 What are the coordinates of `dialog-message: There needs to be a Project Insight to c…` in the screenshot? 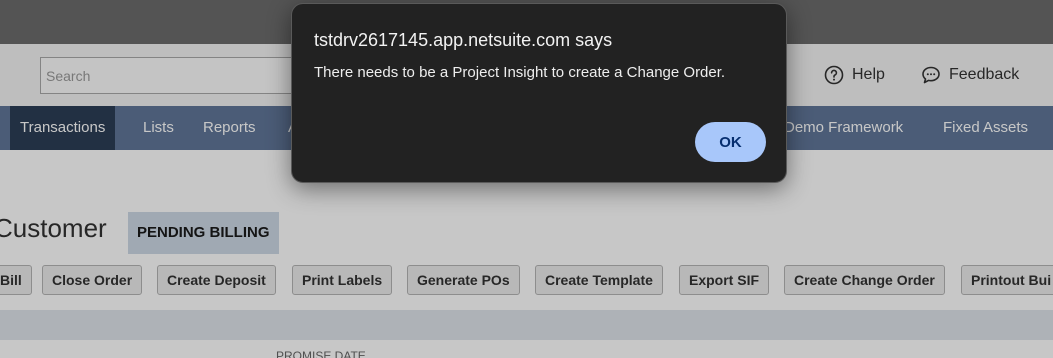 It's located at (520, 72).